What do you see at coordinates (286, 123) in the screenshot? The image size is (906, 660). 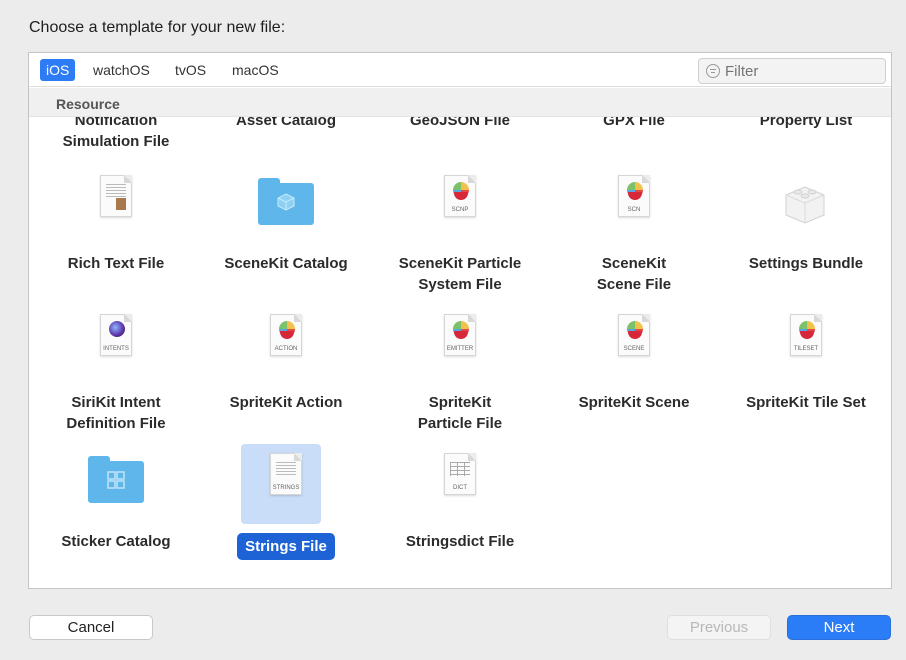 I see `template-label: Asset Catalog` at bounding box center [286, 123].